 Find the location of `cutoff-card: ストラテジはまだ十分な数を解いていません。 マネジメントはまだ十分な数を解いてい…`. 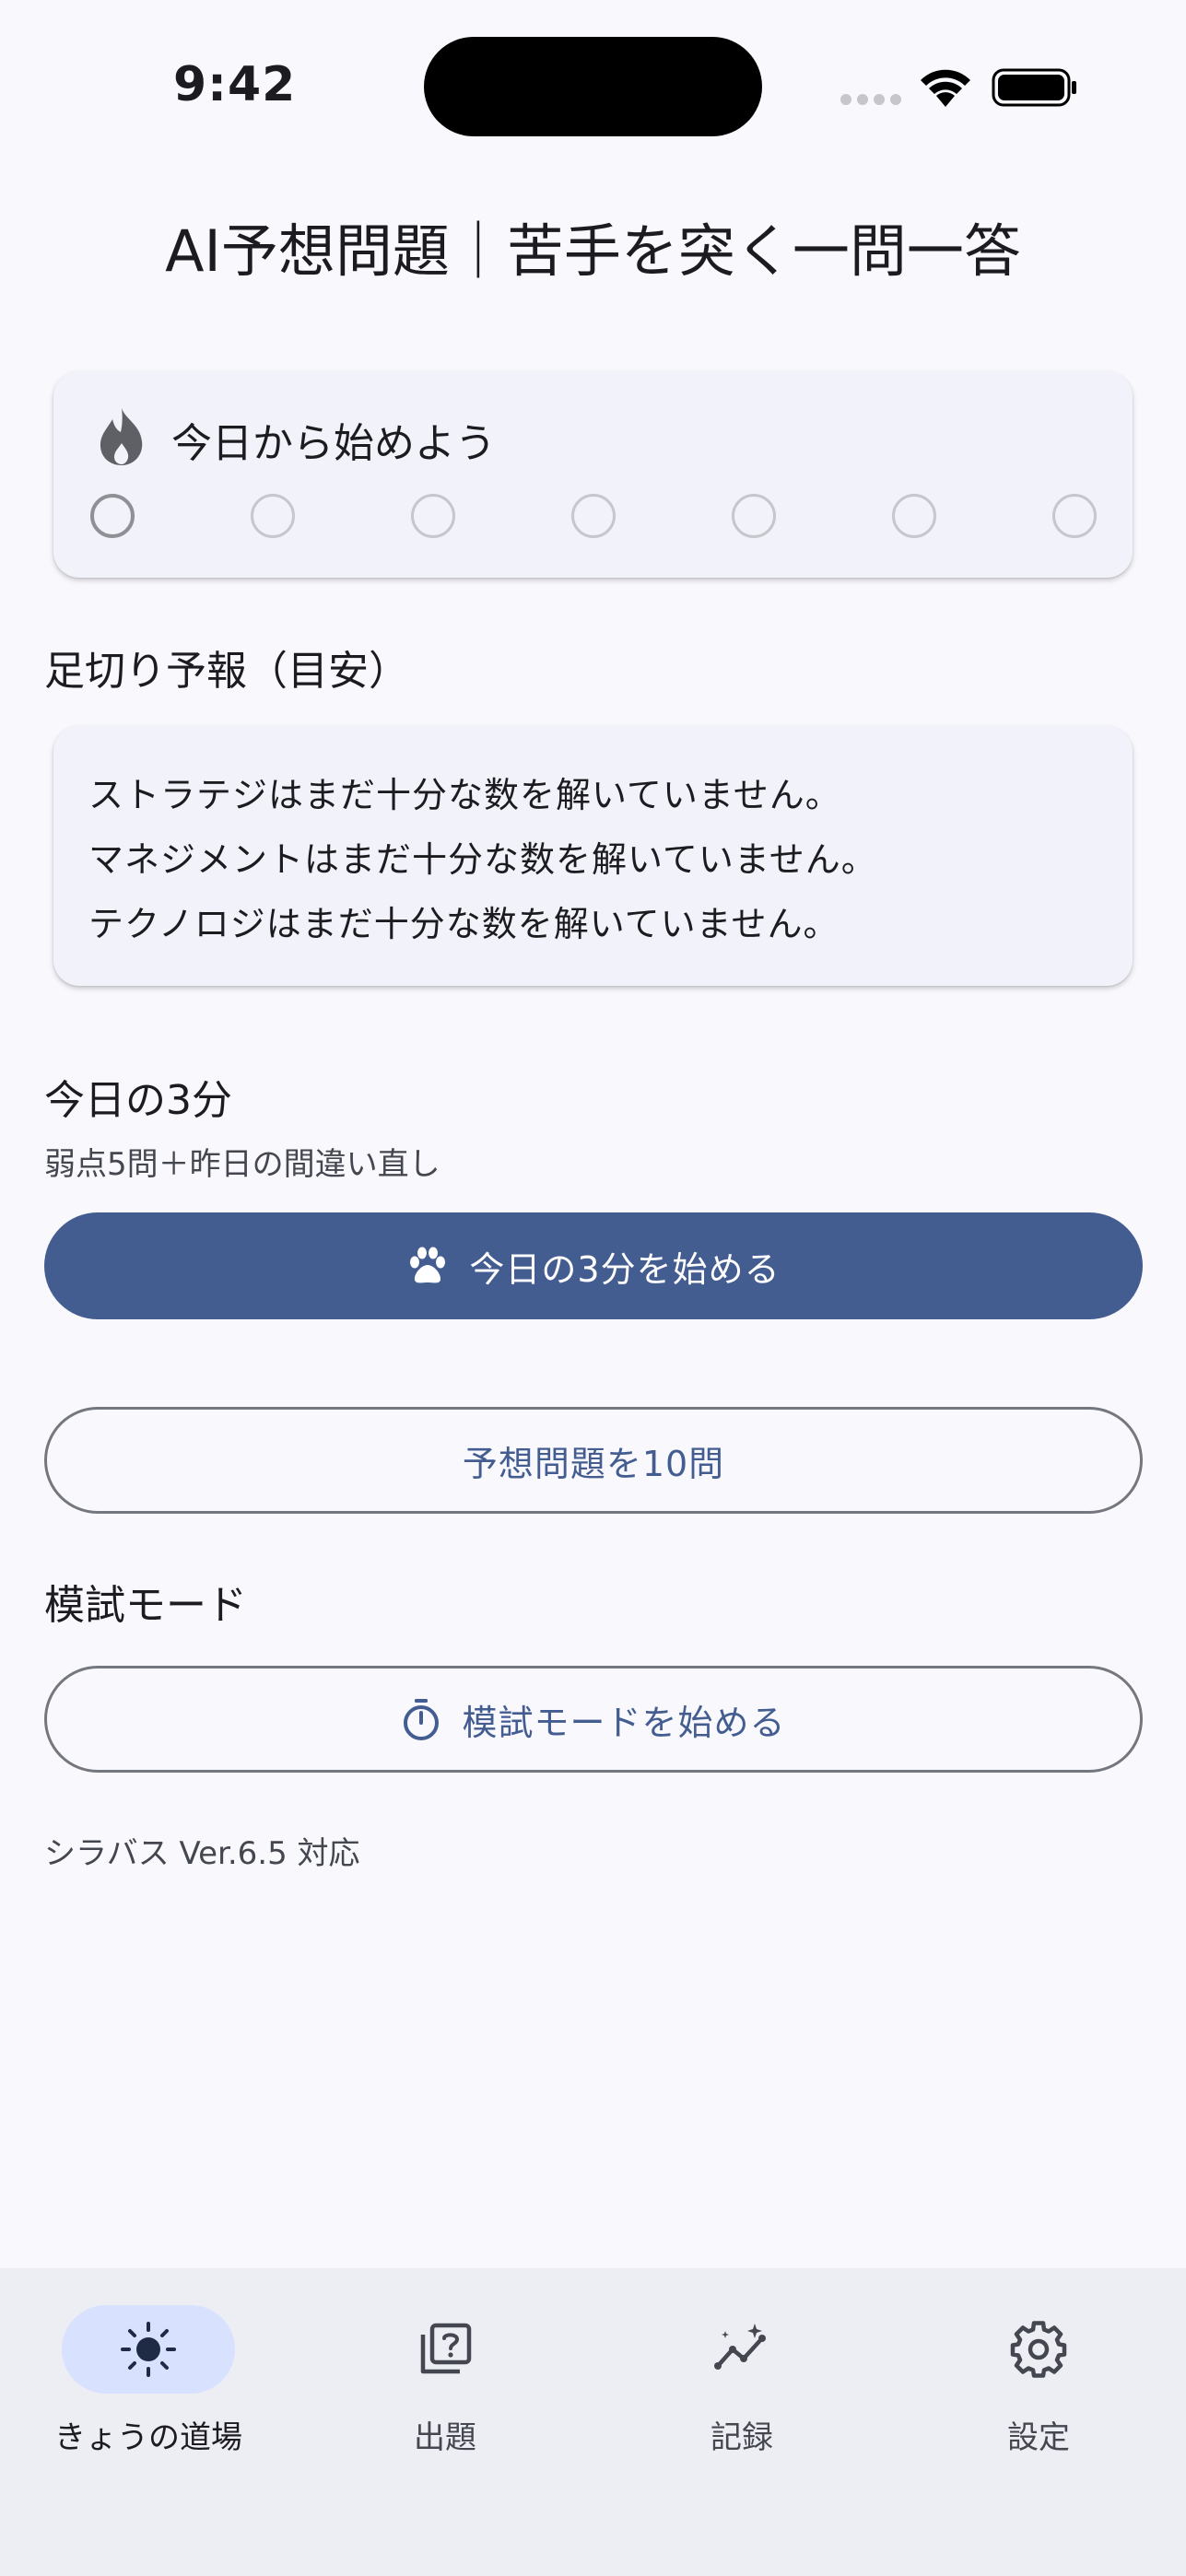

cutoff-card: ストラテジはまだ十分な数を解いていません。 マネジメントはまだ十分な数を解いてい… is located at coordinates (593, 856).